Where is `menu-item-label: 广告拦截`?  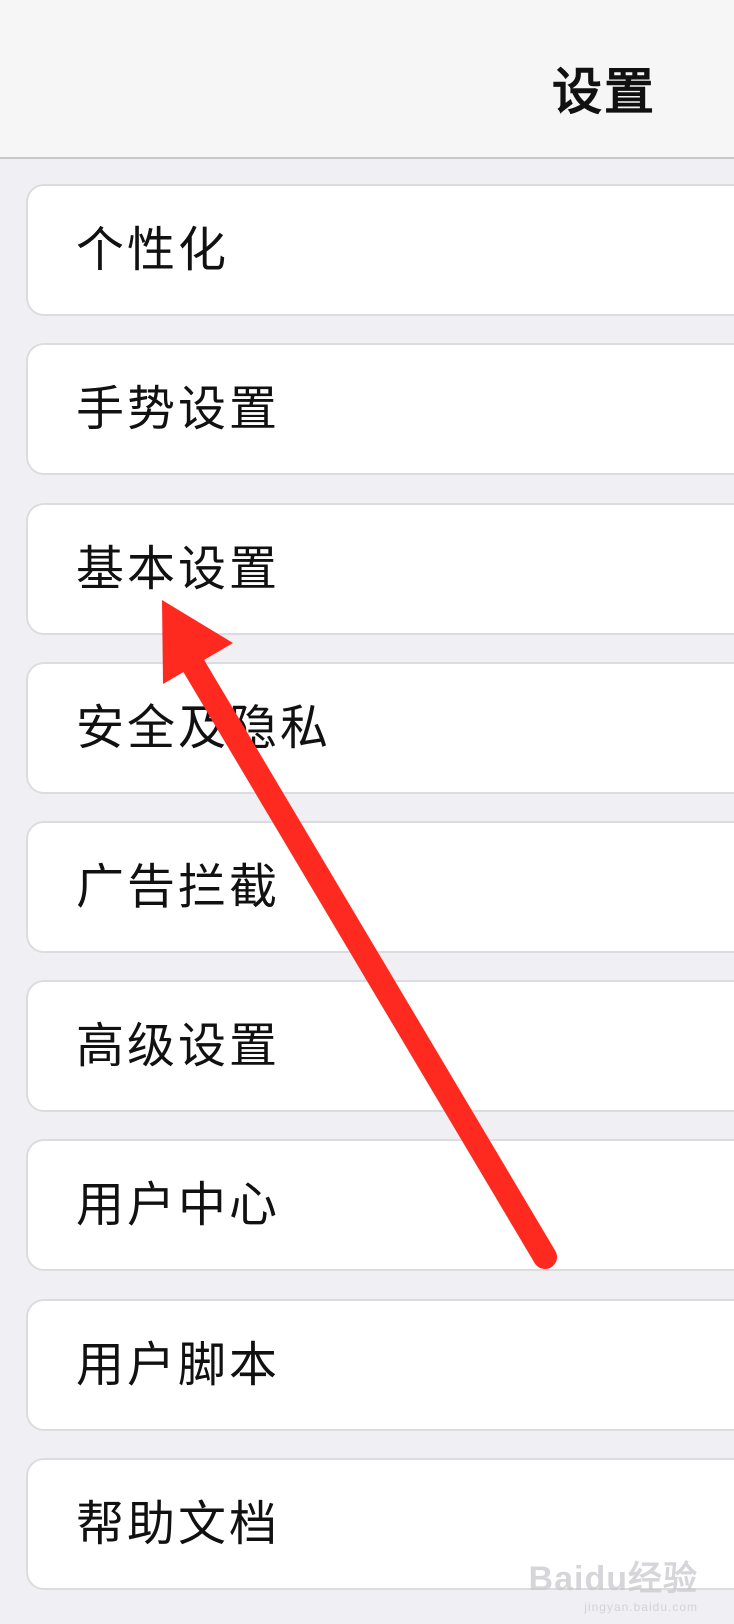
menu-item-label: 广告拦截 is located at coordinates (178, 887).